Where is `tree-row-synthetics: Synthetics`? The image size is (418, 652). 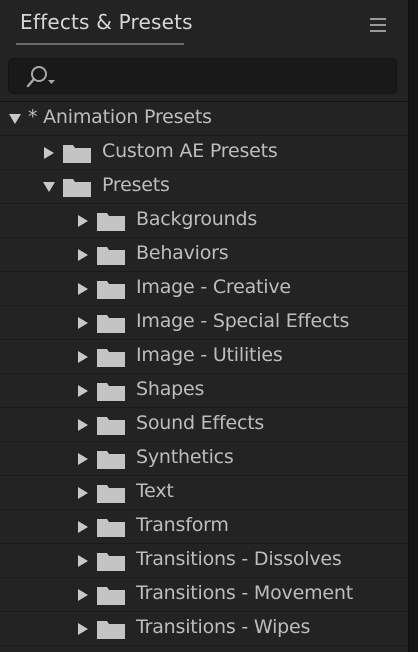 tree-row-synthetics: Synthetics is located at coordinates (204, 459).